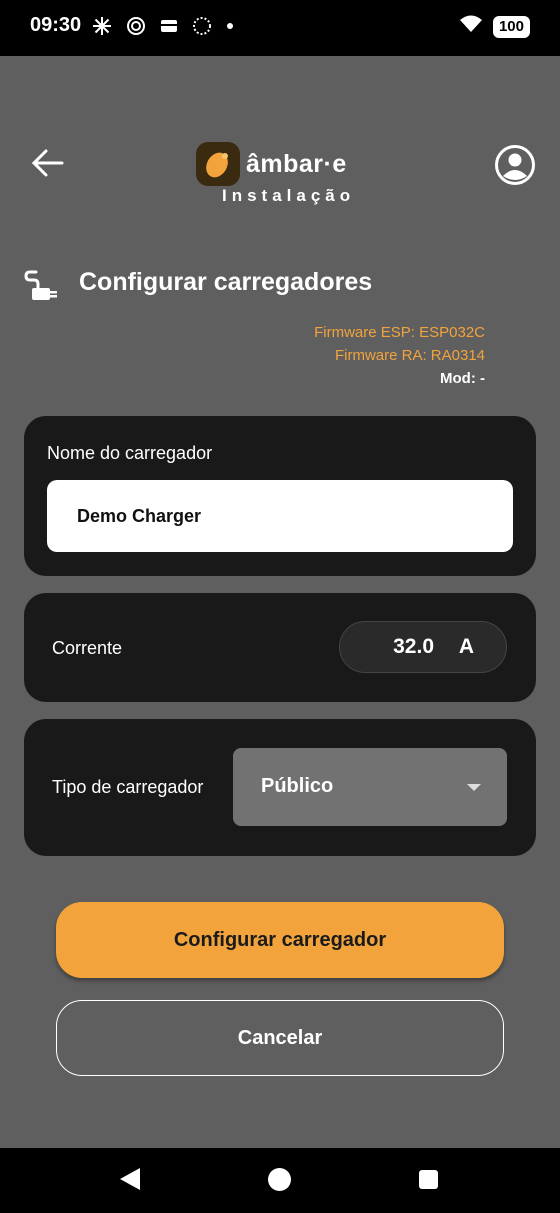 This screenshot has height=1213, width=560. What do you see at coordinates (280, 940) in the screenshot?
I see `configure-charger-button: Configurar carregador` at bounding box center [280, 940].